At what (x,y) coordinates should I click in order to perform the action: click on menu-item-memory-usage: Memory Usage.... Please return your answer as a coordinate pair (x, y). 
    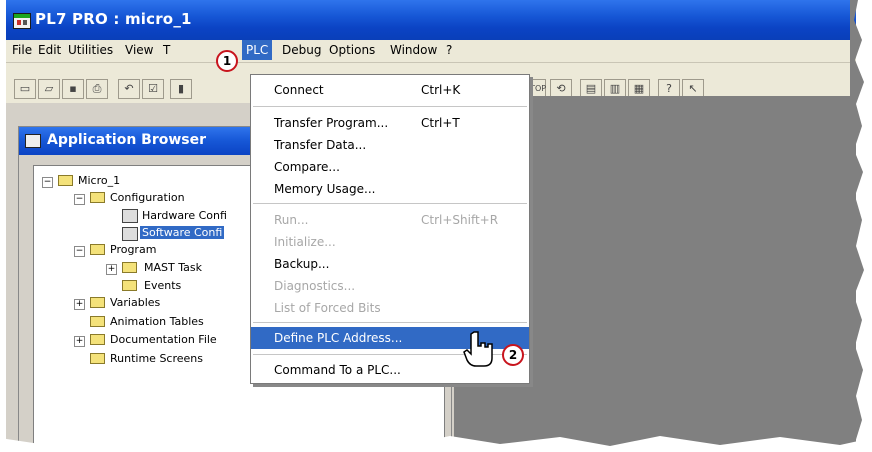
    Looking at the image, I should click on (390, 189).